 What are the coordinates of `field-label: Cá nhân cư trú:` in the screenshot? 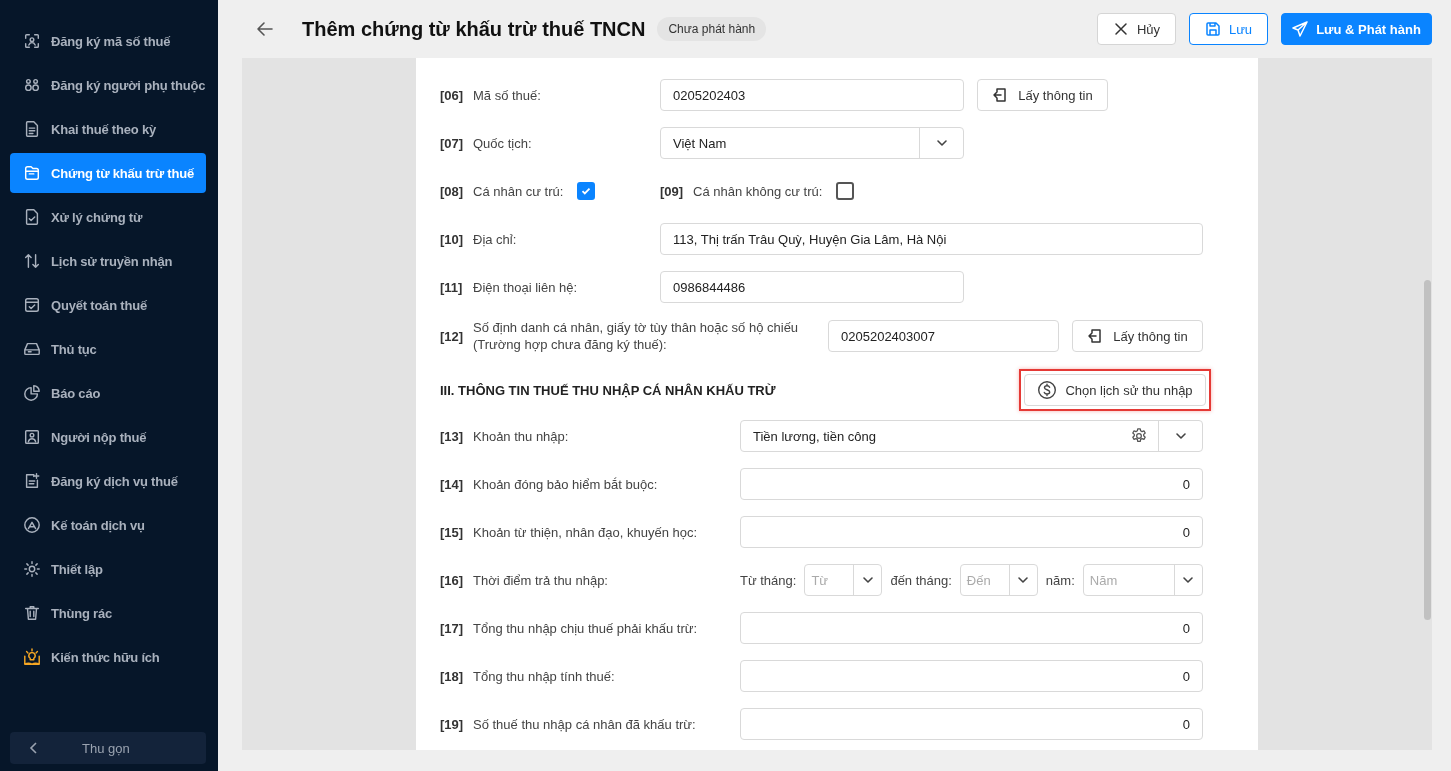 It's located at (518, 191).